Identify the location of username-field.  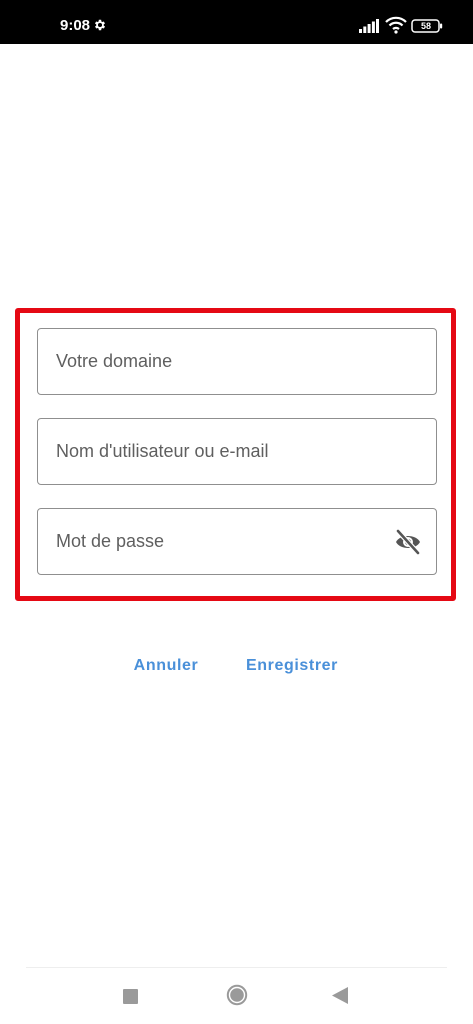
(237, 451).